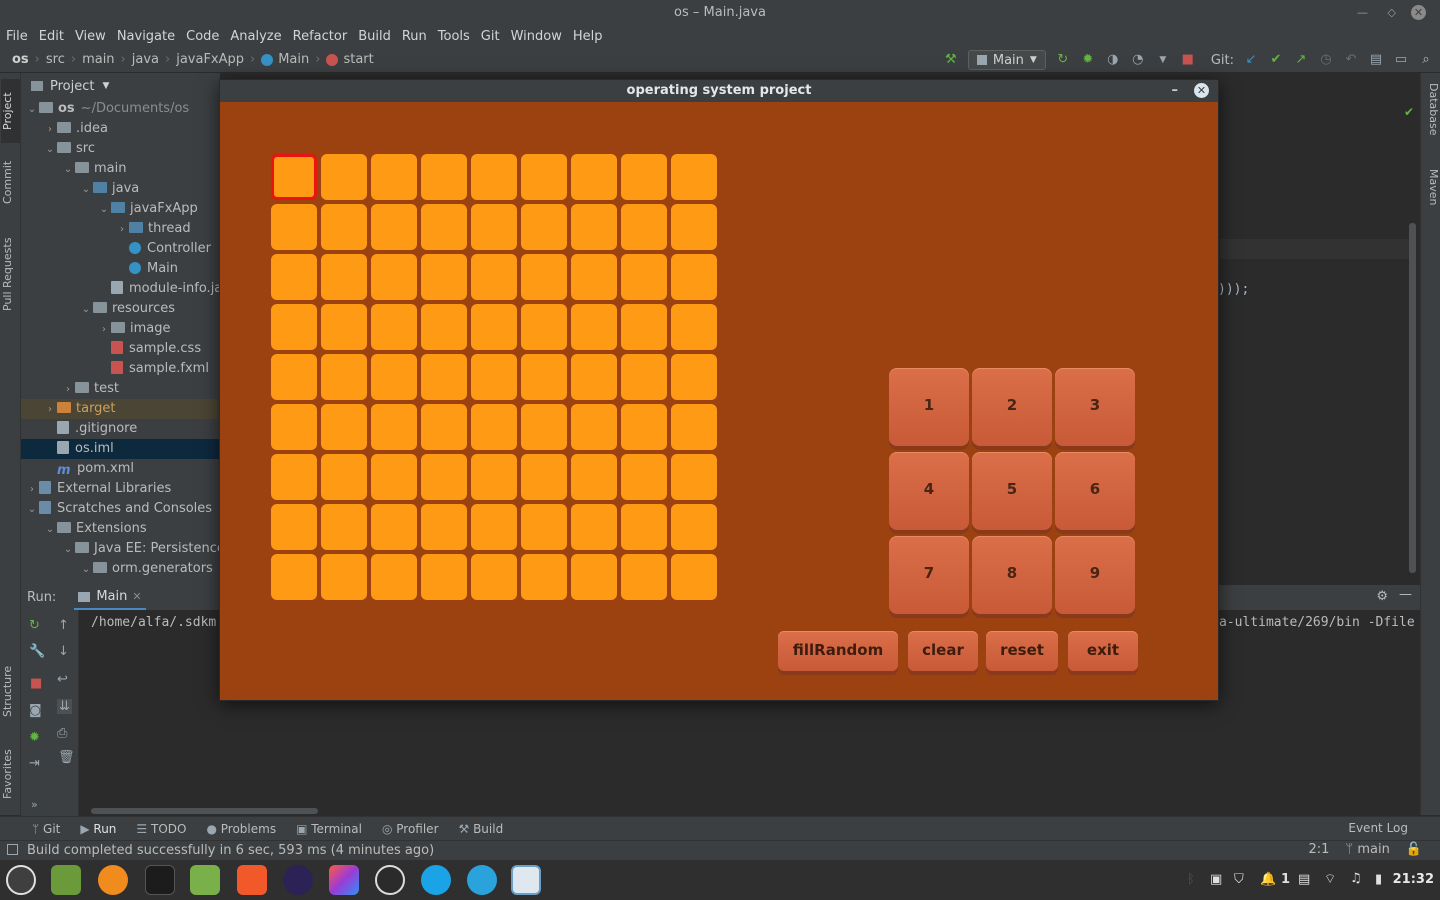  What do you see at coordinates (55, 59) in the screenshot?
I see `breadcrumb-item: src` at bounding box center [55, 59].